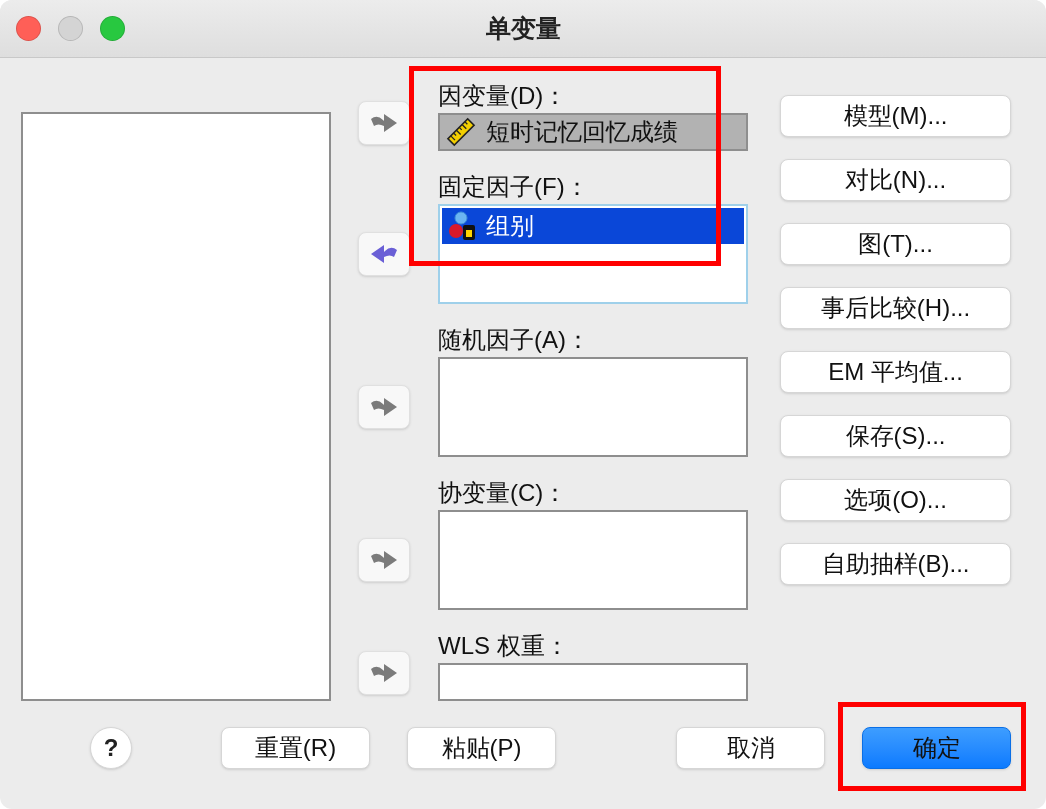  What do you see at coordinates (514, 340) in the screenshot?
I see `field-label: 随机因子(A)：` at bounding box center [514, 340].